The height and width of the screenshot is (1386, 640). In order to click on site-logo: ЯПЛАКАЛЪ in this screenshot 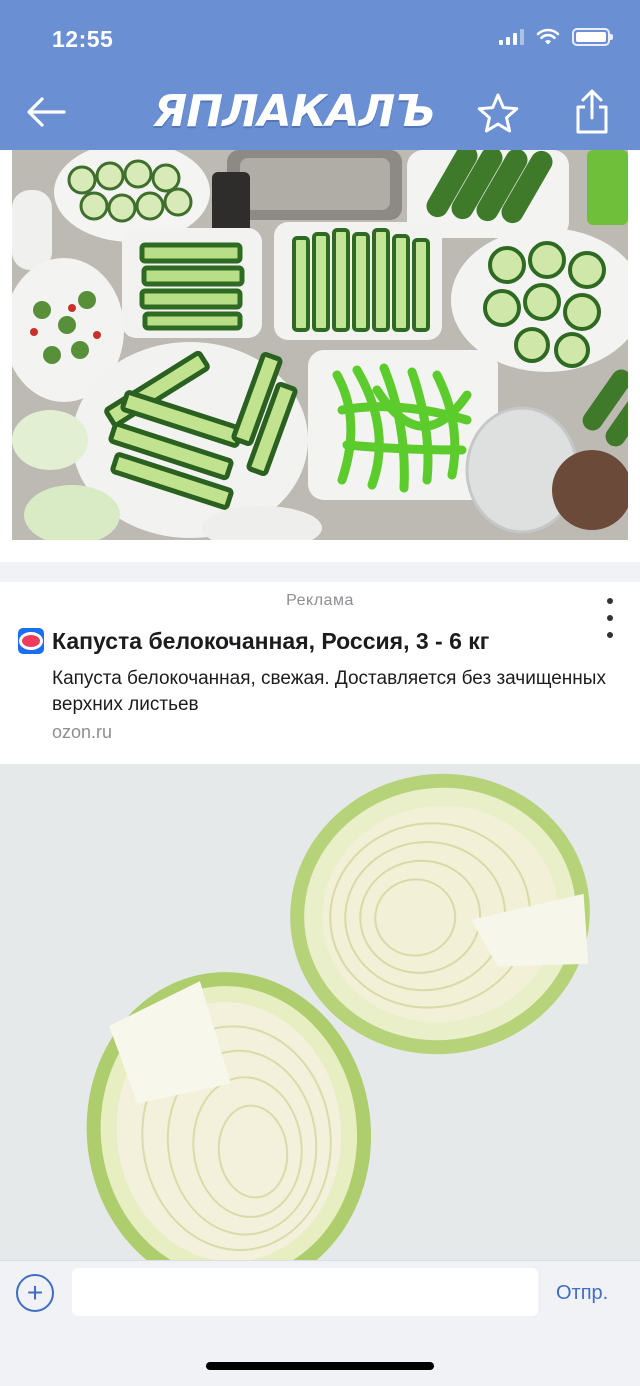, I will do `click(294, 111)`.